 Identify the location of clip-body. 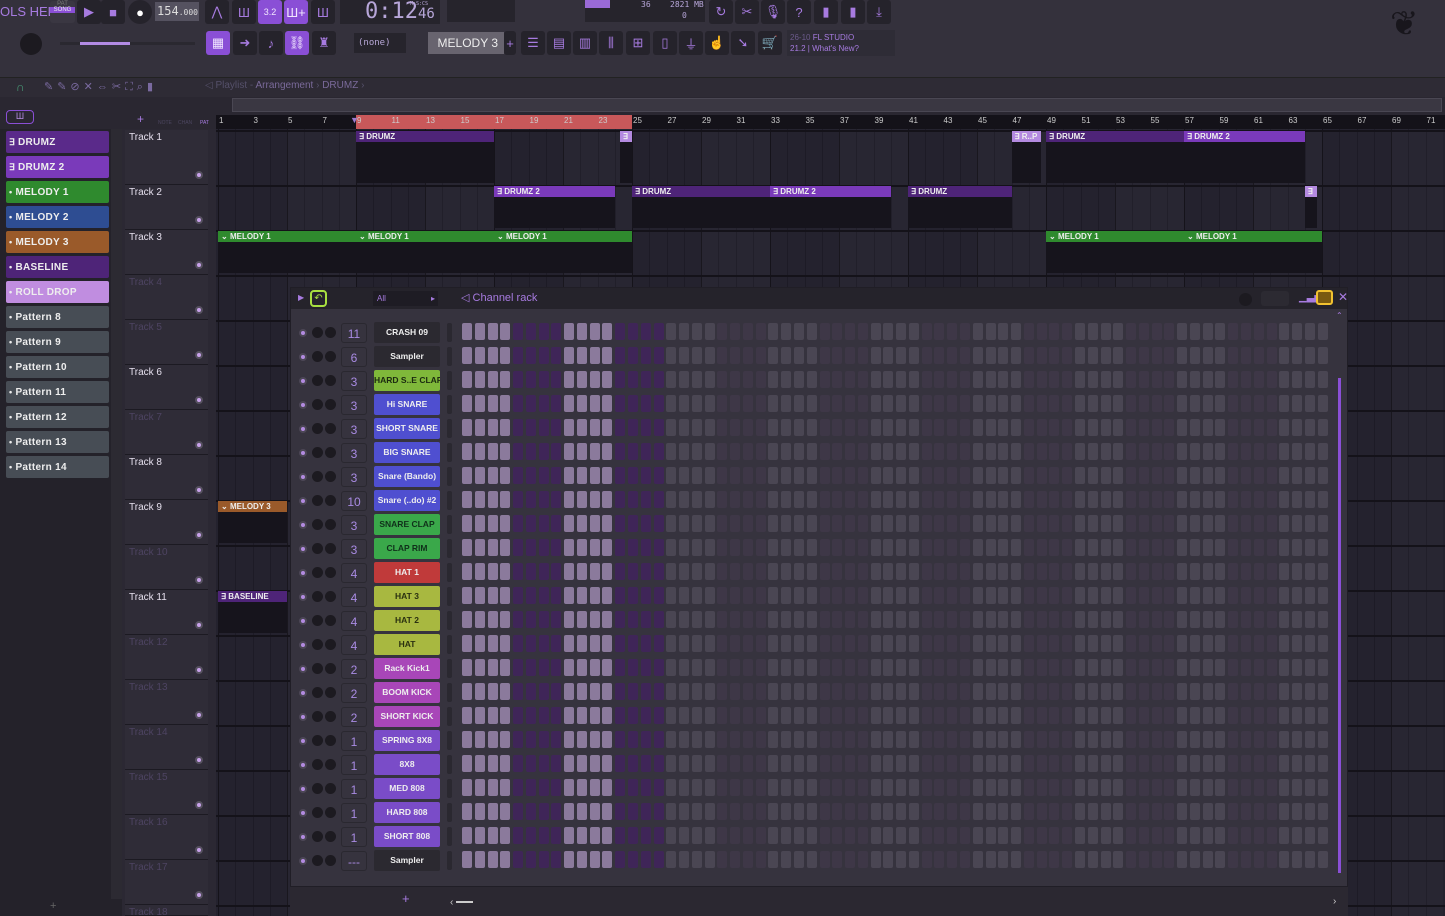
(554, 212).